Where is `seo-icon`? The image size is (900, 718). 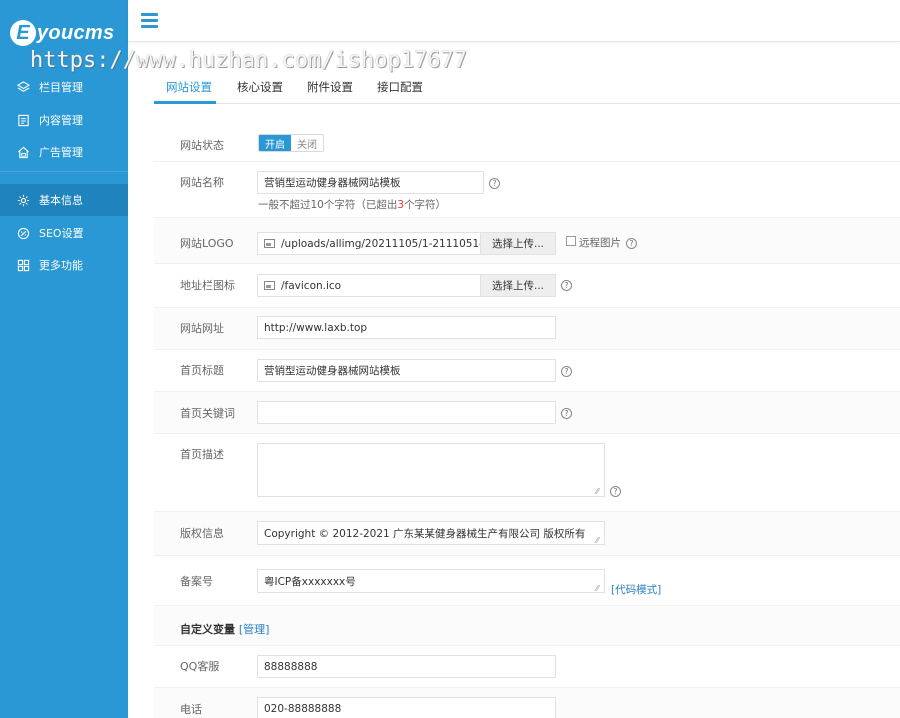 seo-icon is located at coordinates (23, 233).